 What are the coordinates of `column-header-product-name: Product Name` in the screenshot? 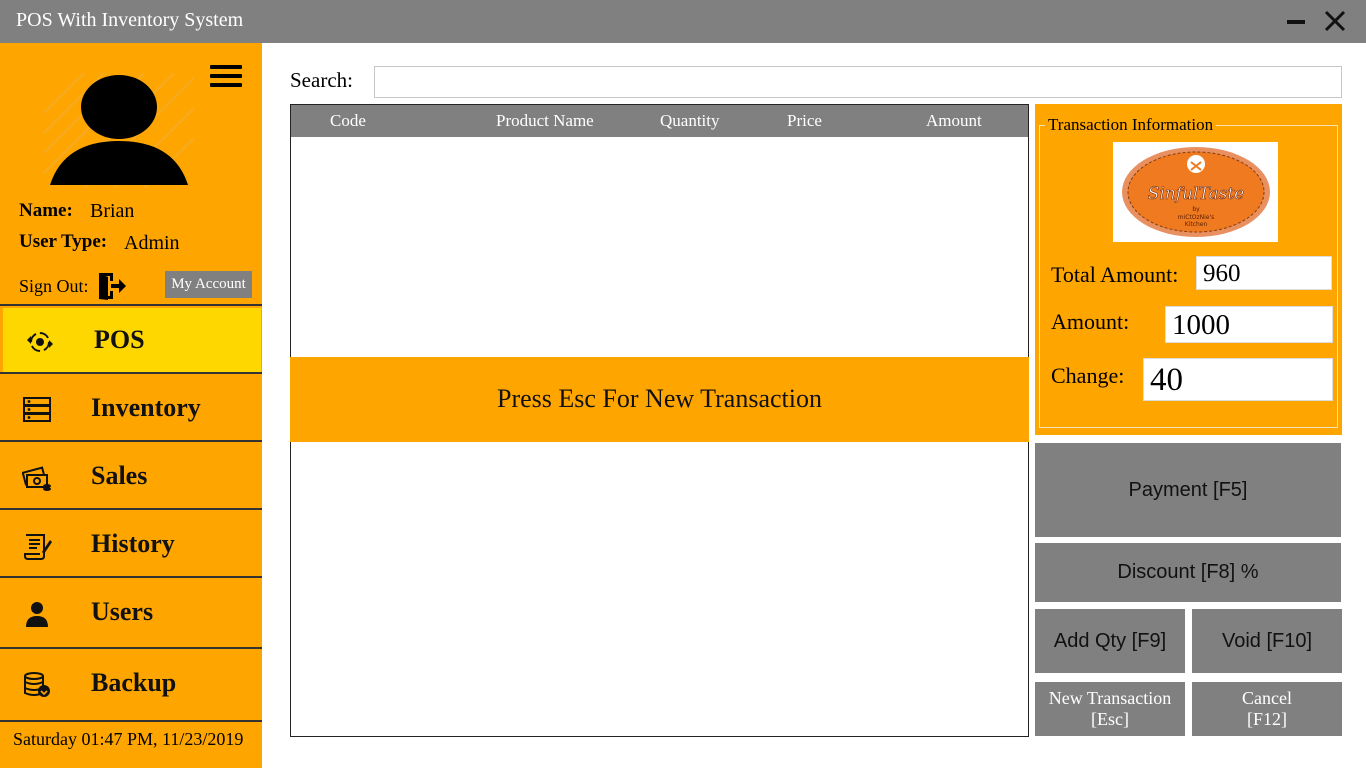 It's located at (545, 121).